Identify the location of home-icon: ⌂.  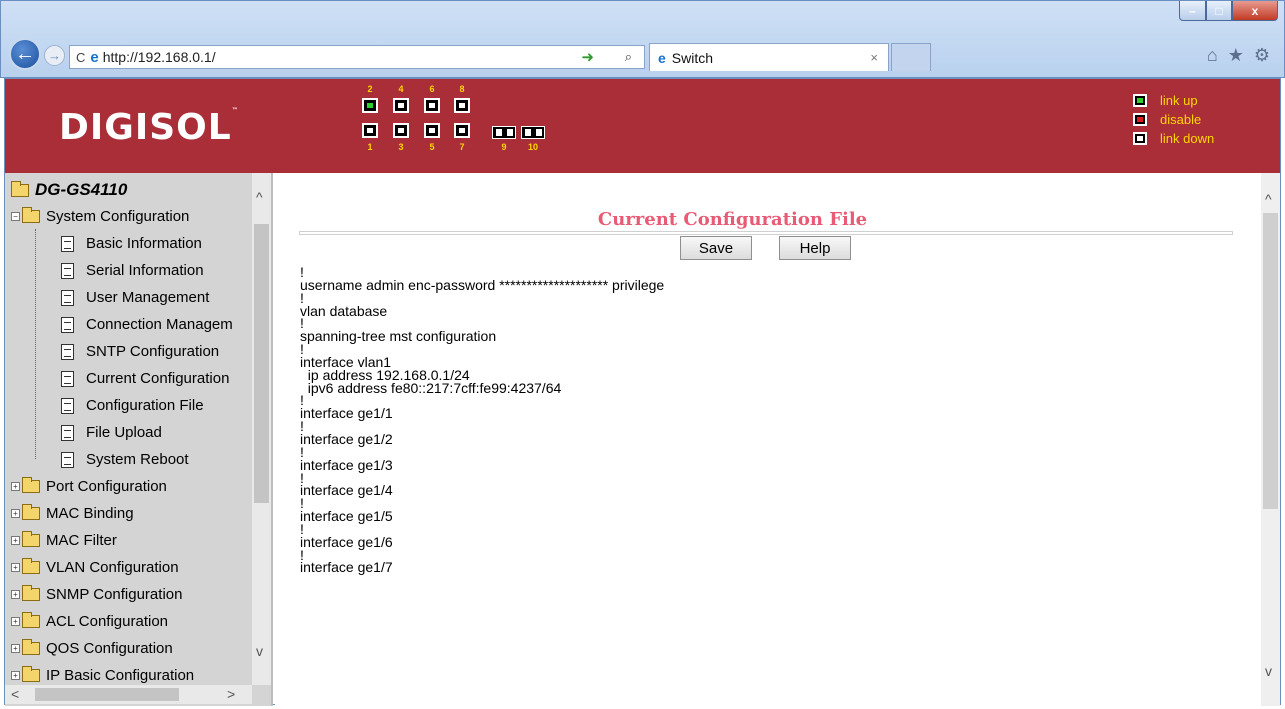
(1212, 55).